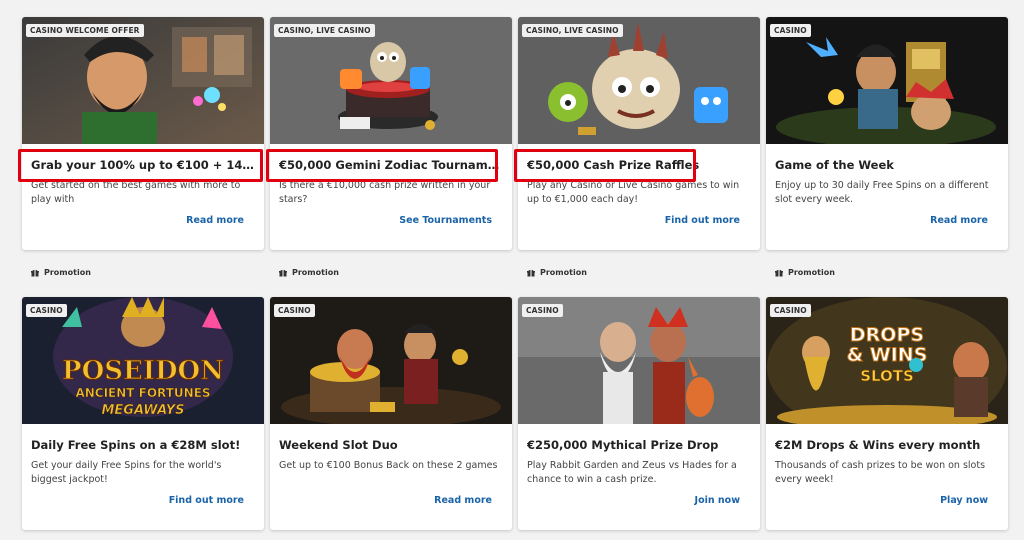  I want to click on card-image-cash-raffles: CASINO, LIVE CASINO, so click(639, 80).